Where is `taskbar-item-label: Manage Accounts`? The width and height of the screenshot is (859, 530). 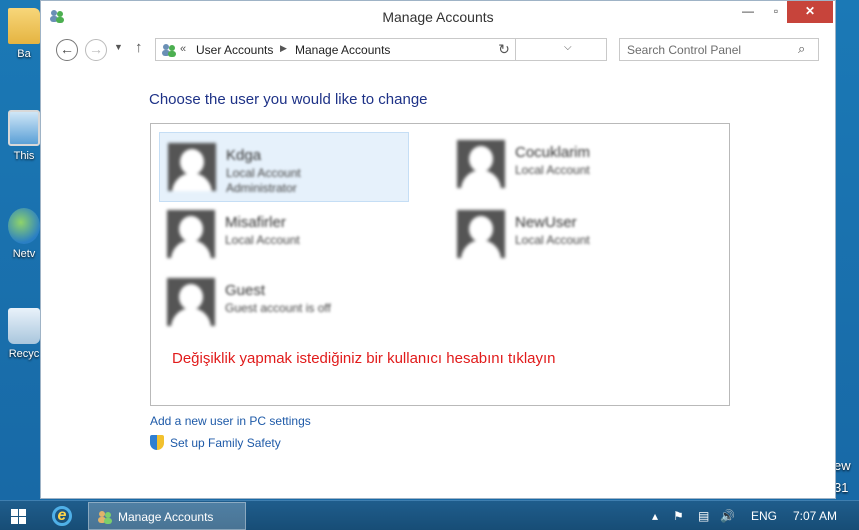 taskbar-item-label: Manage Accounts is located at coordinates (166, 517).